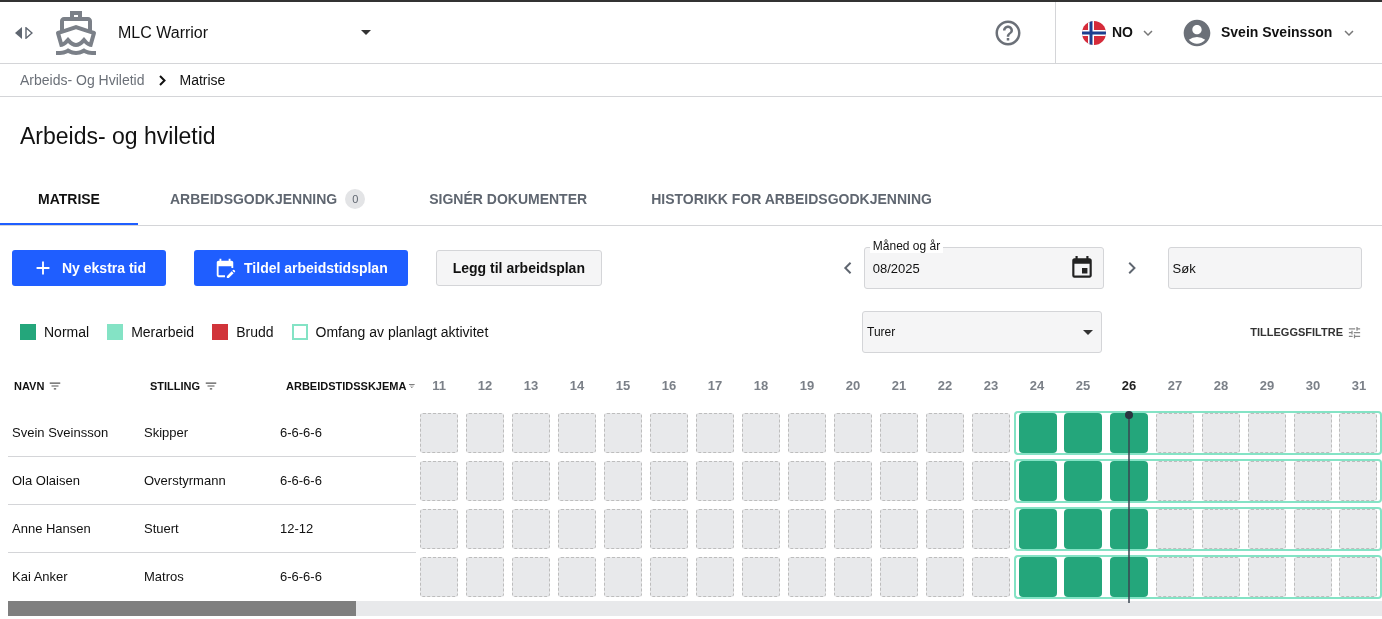 This screenshot has width=1382, height=619. I want to click on user-name: Svein Sveinsson, so click(1277, 32).